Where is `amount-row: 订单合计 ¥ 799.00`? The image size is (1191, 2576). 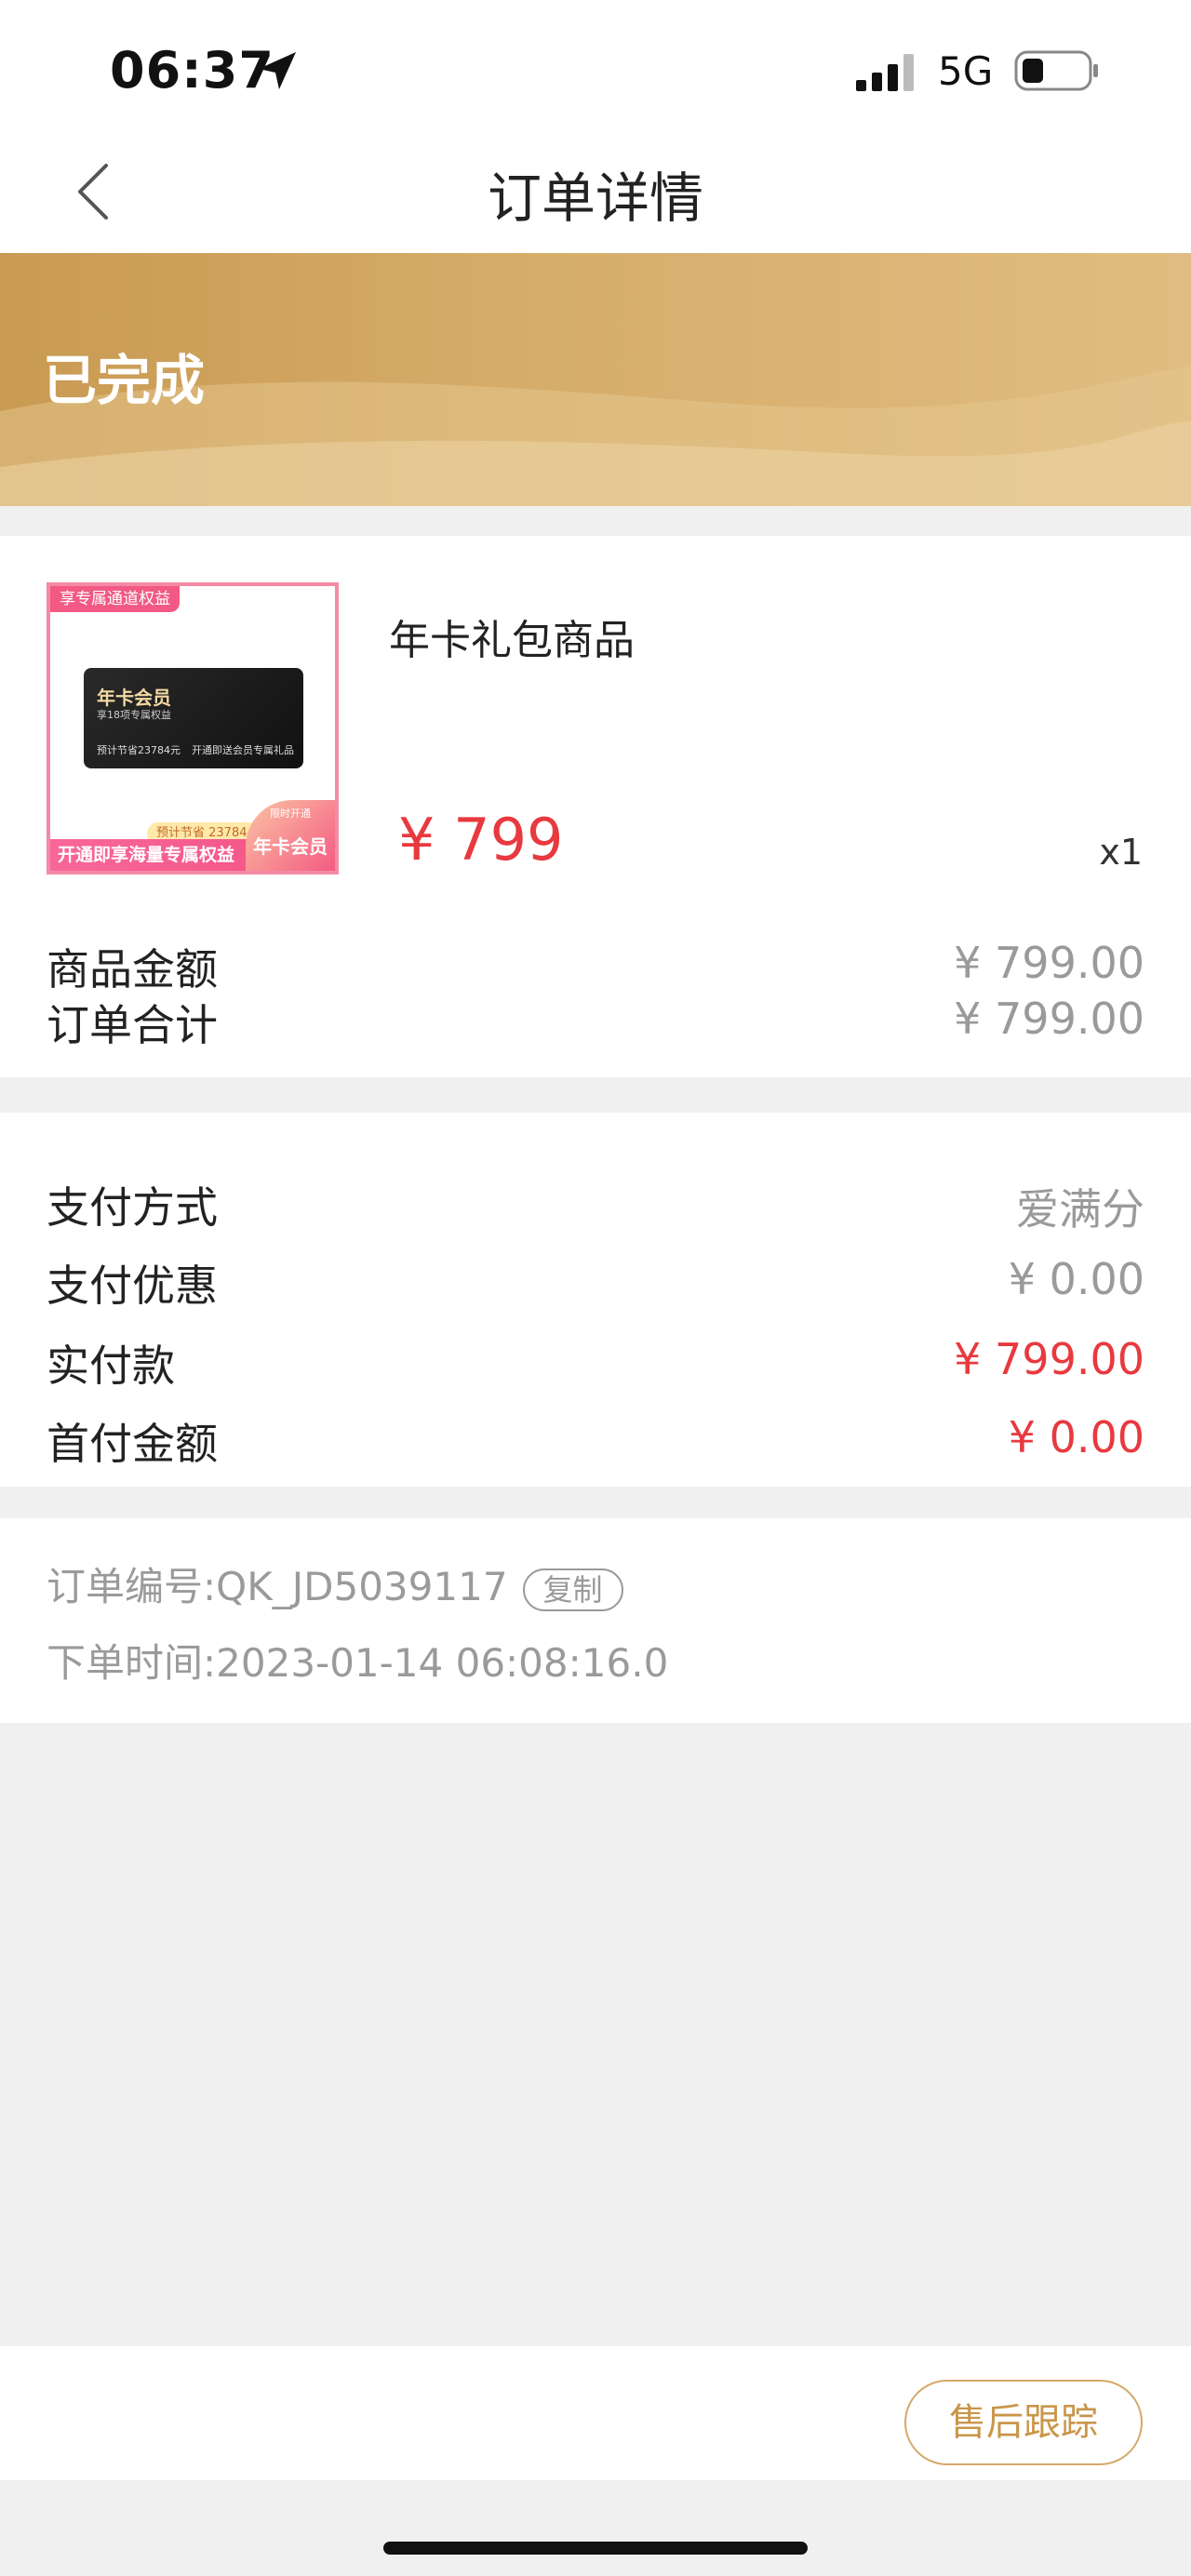
amount-row: 订单合计 ¥ 799.00 is located at coordinates (595, 1021).